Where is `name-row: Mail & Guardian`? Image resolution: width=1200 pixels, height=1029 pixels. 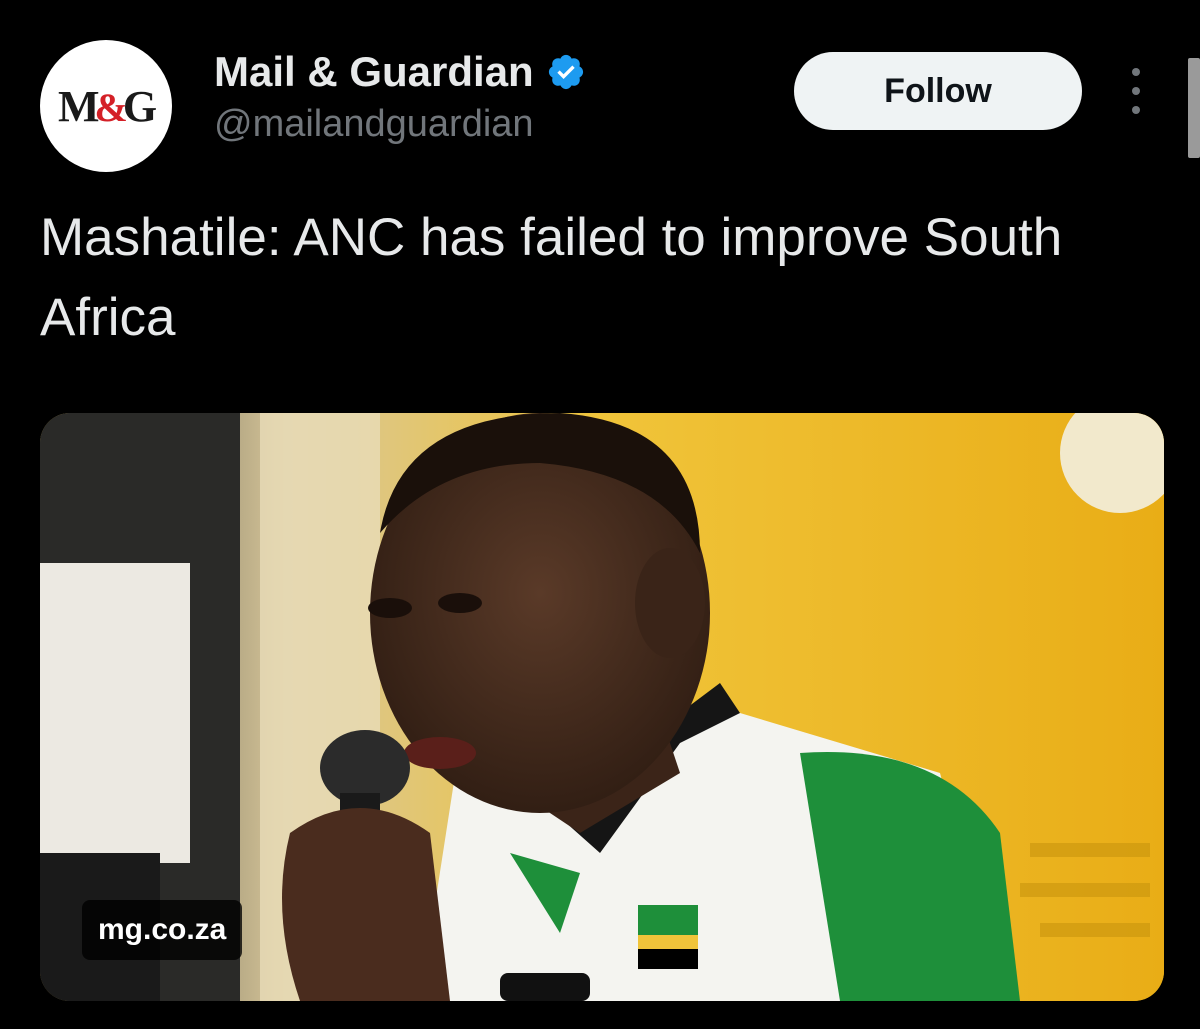
name-row: Mail & Guardian is located at coordinates (400, 72).